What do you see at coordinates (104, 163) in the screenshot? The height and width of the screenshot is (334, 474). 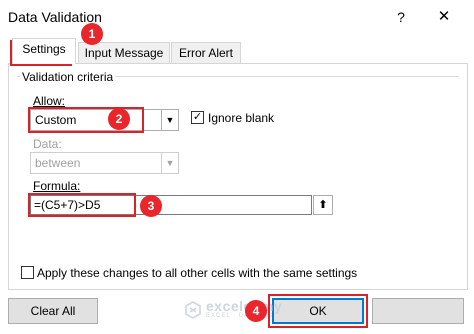 I see `data-select: between ▼` at bounding box center [104, 163].